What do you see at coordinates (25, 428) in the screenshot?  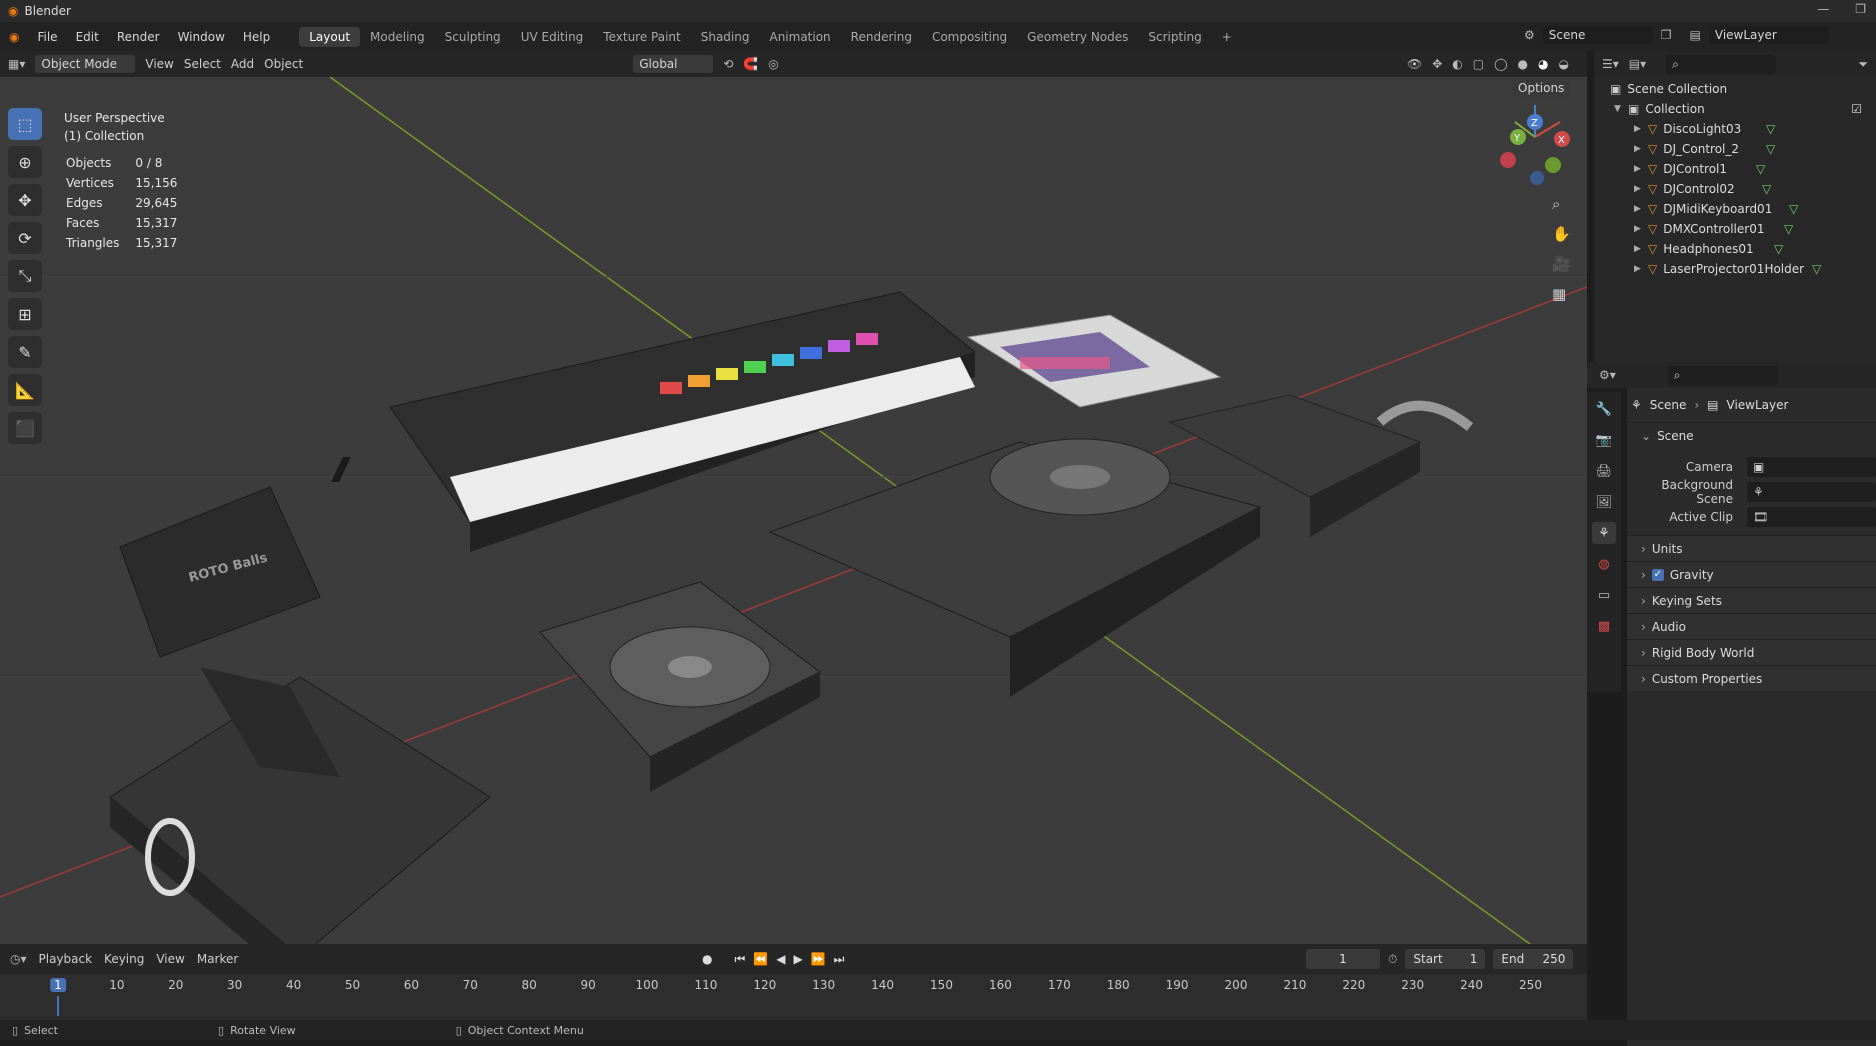 I see `add-cube-tool-icon: ⬛` at bounding box center [25, 428].